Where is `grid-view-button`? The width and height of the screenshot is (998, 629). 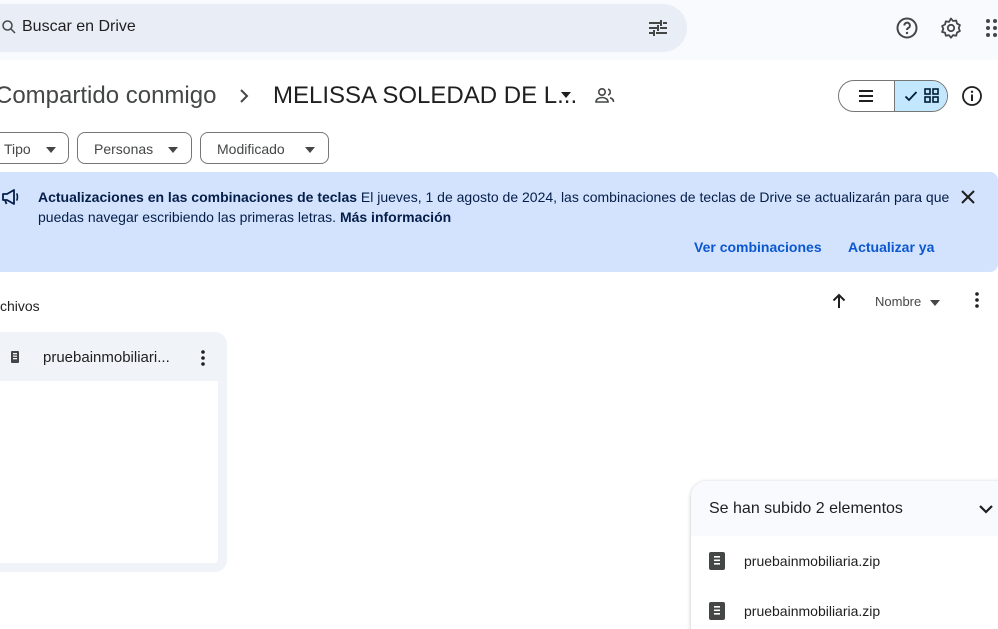
grid-view-button is located at coordinates (920, 96).